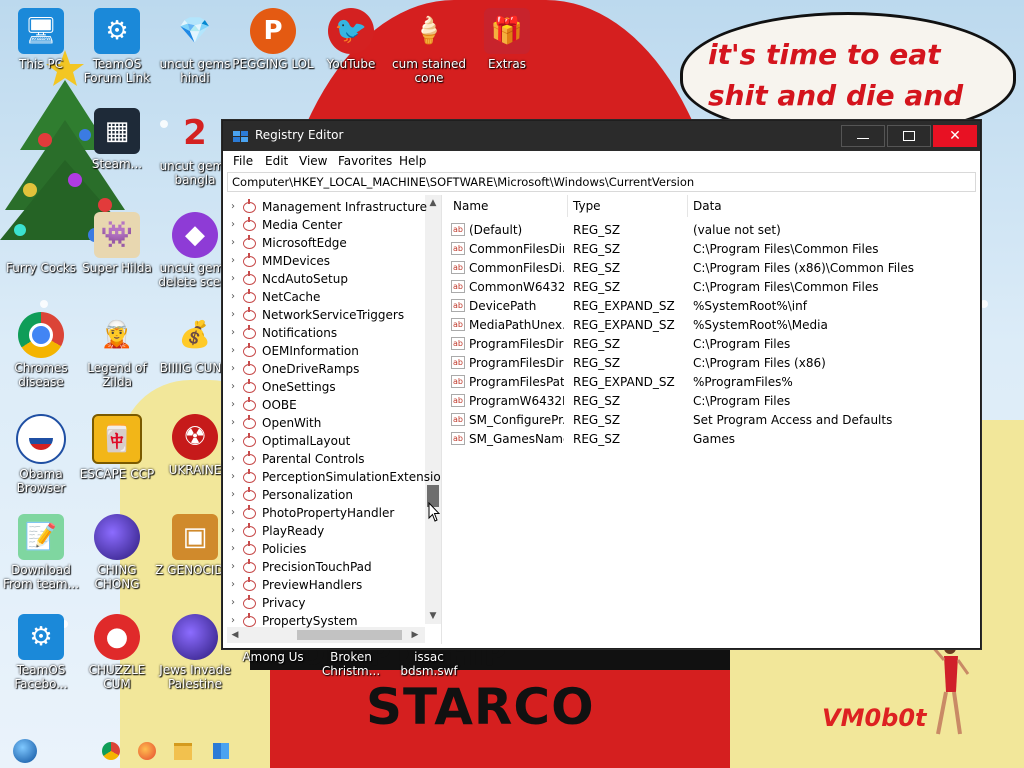 The height and width of the screenshot is (768, 1024). I want to click on scroll-up-icon: ▲, so click(433, 203).